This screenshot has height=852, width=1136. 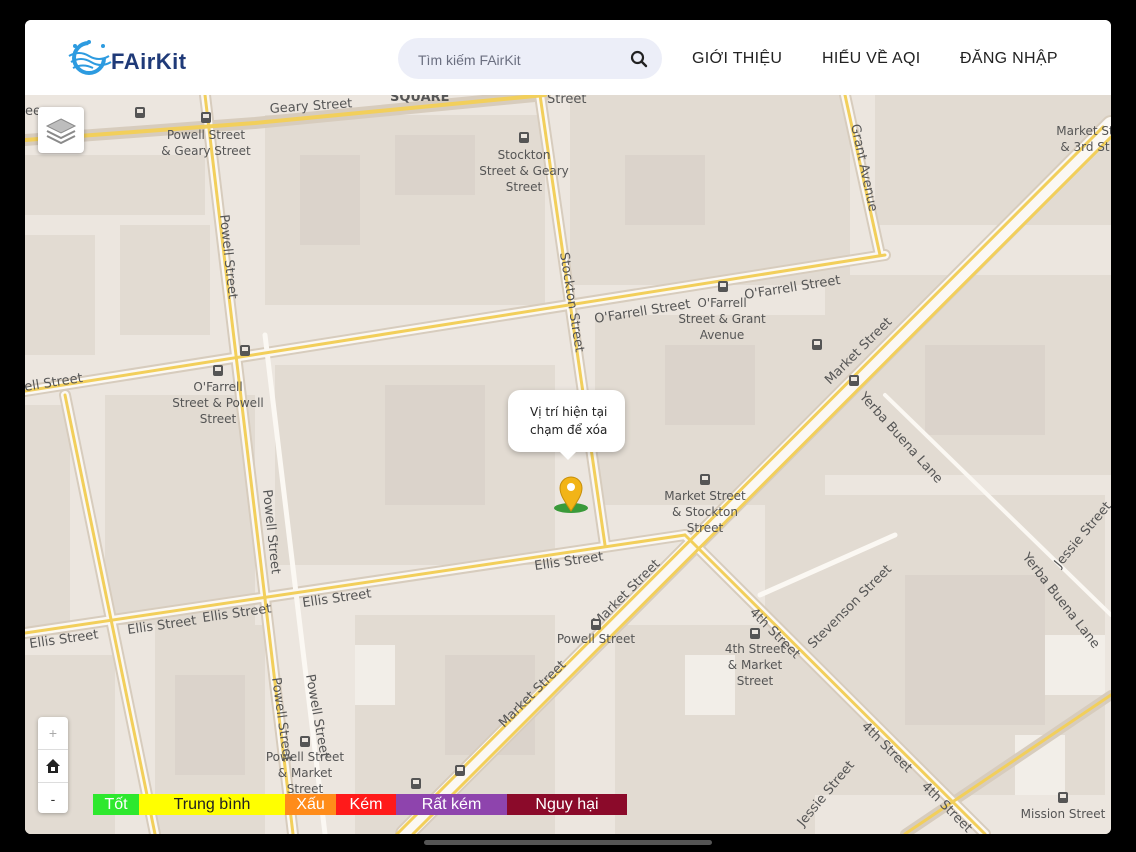 What do you see at coordinates (737, 59) in the screenshot?
I see `nav-about: GIỚI THIỆU` at bounding box center [737, 59].